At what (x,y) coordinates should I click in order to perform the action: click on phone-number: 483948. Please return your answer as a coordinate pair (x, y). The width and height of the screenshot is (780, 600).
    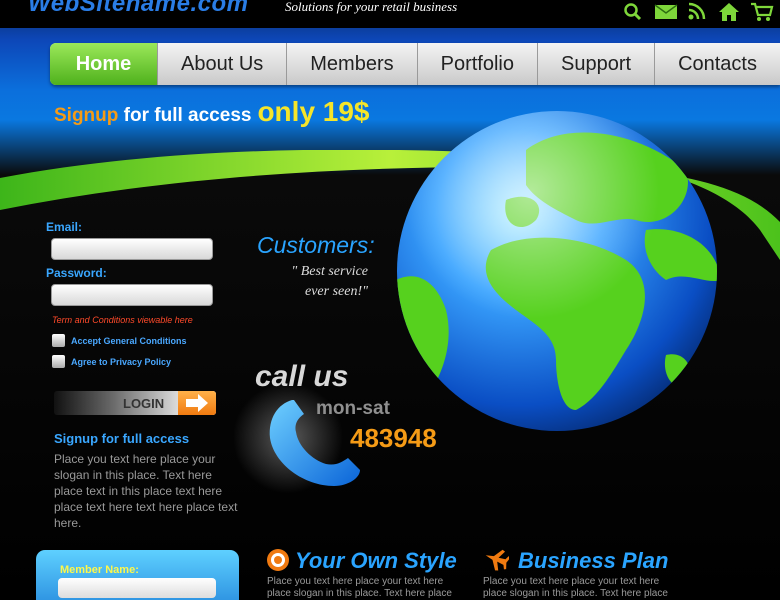
    Looking at the image, I should click on (393, 438).